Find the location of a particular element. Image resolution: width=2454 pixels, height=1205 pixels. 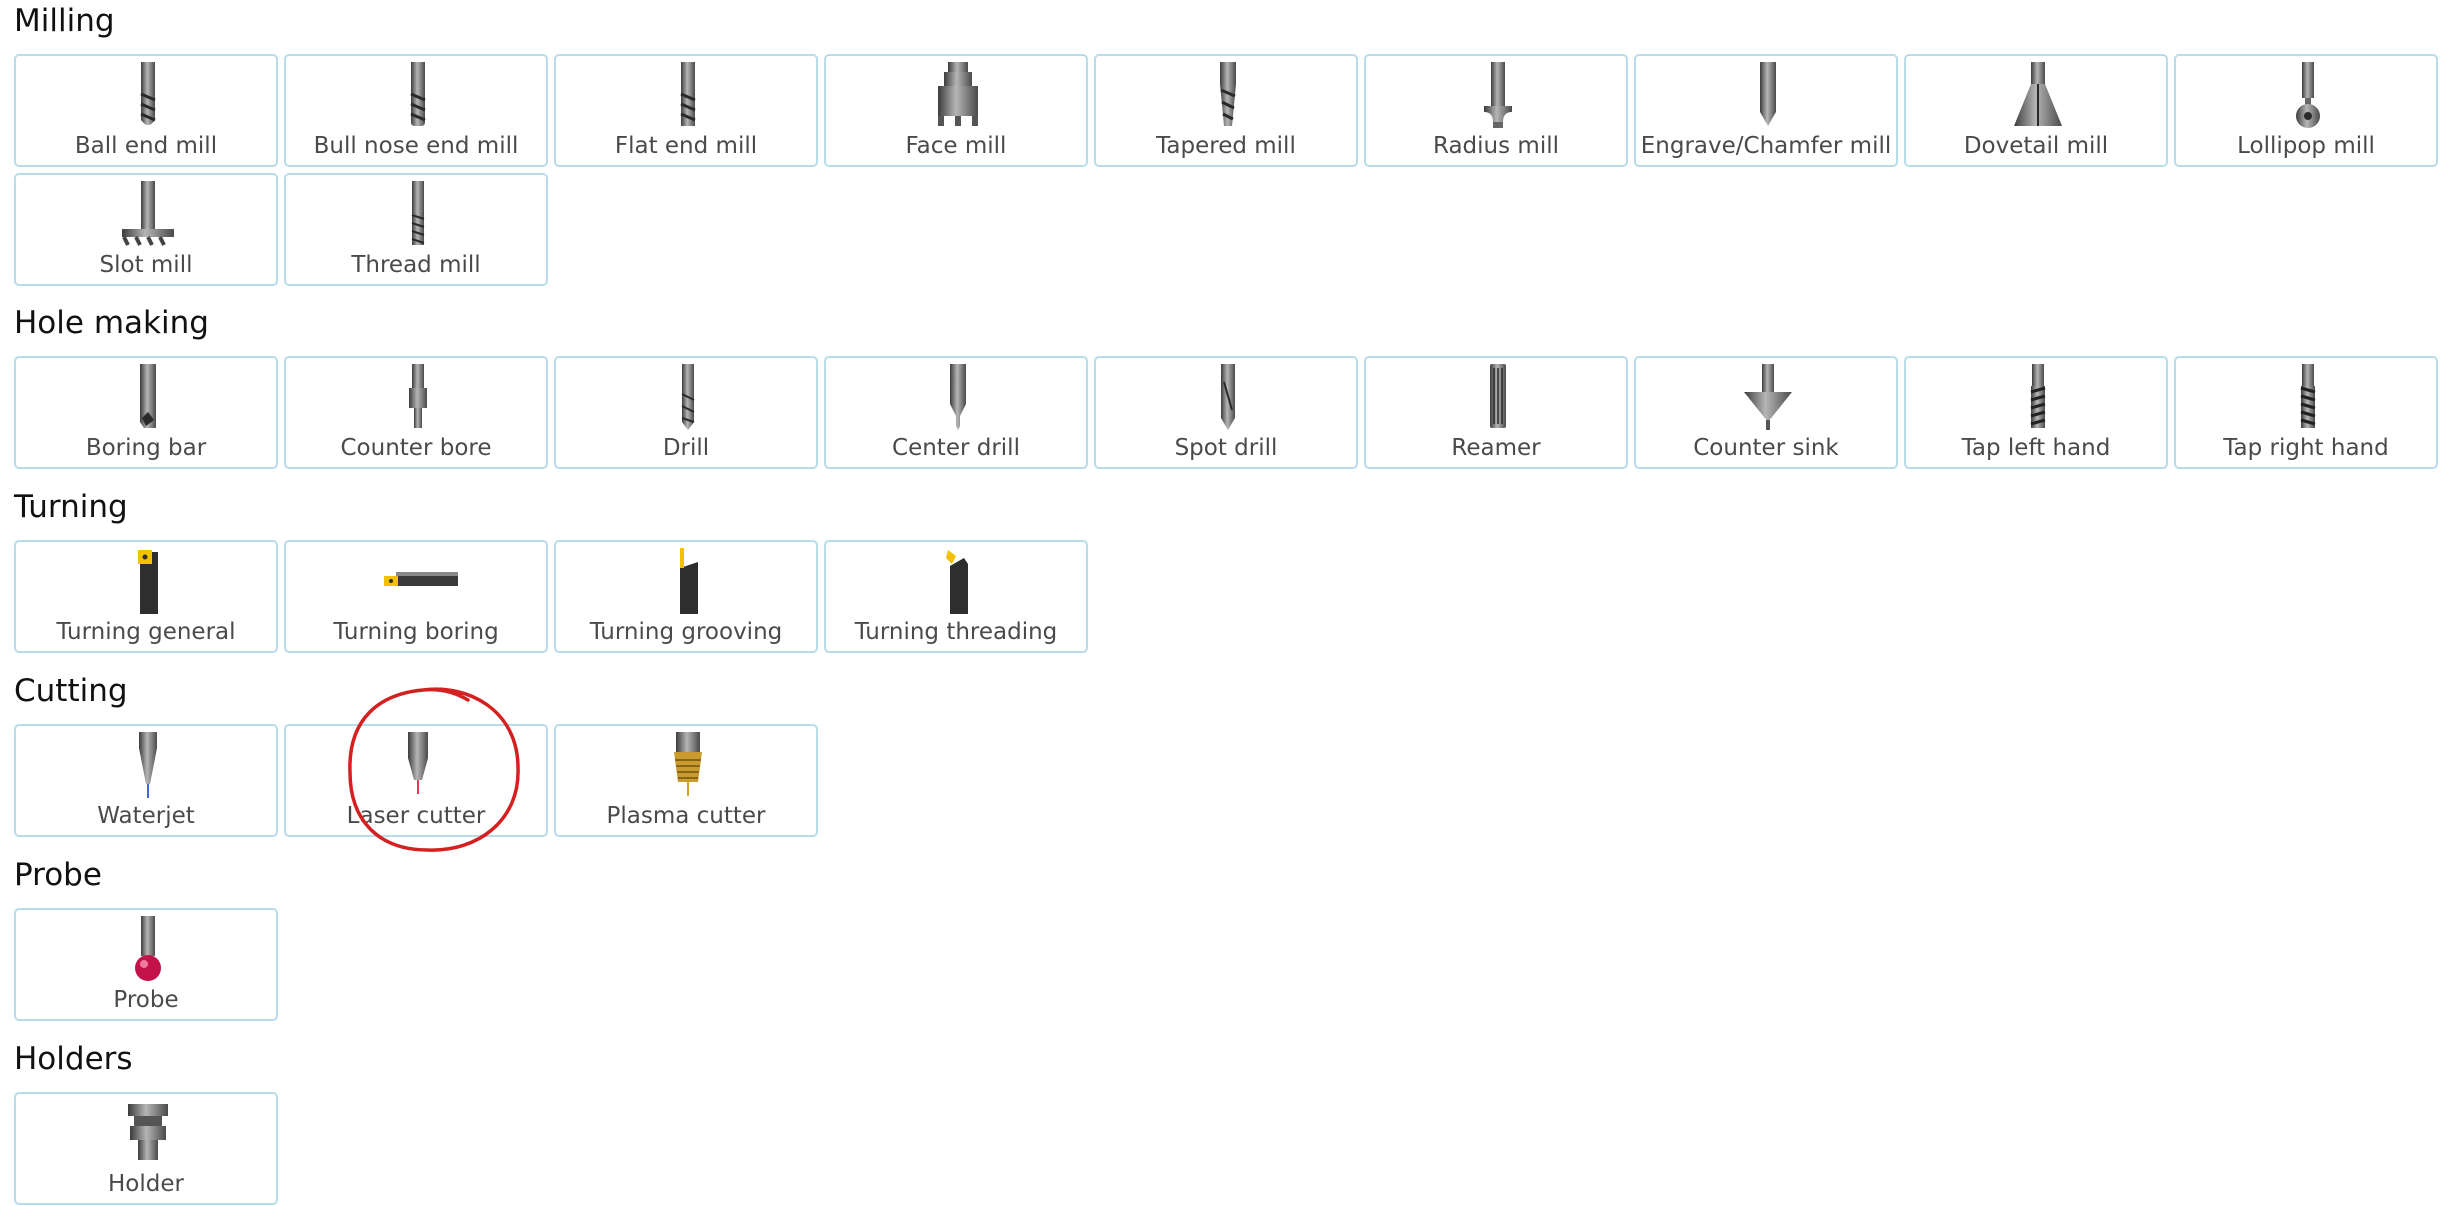

tool-tile-face-mill: Face mill is located at coordinates (956, 110).